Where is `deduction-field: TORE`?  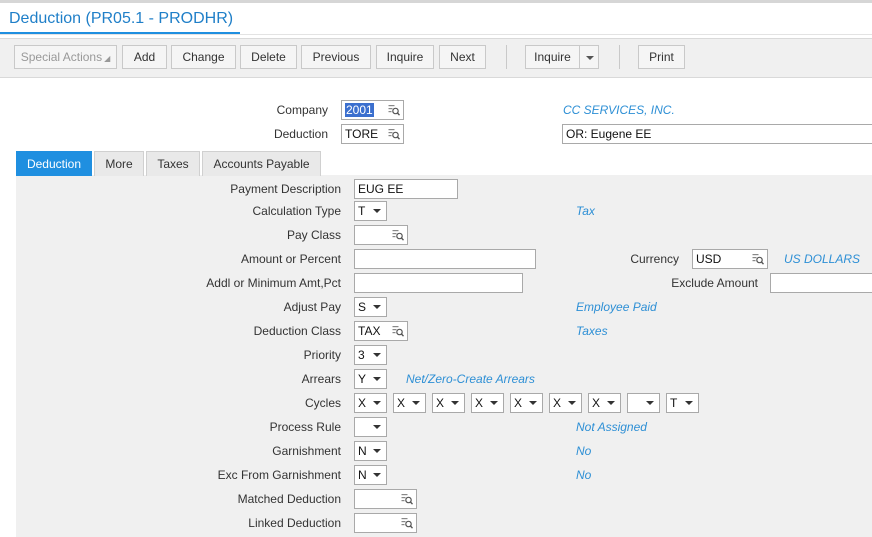
deduction-field: TORE is located at coordinates (372, 134).